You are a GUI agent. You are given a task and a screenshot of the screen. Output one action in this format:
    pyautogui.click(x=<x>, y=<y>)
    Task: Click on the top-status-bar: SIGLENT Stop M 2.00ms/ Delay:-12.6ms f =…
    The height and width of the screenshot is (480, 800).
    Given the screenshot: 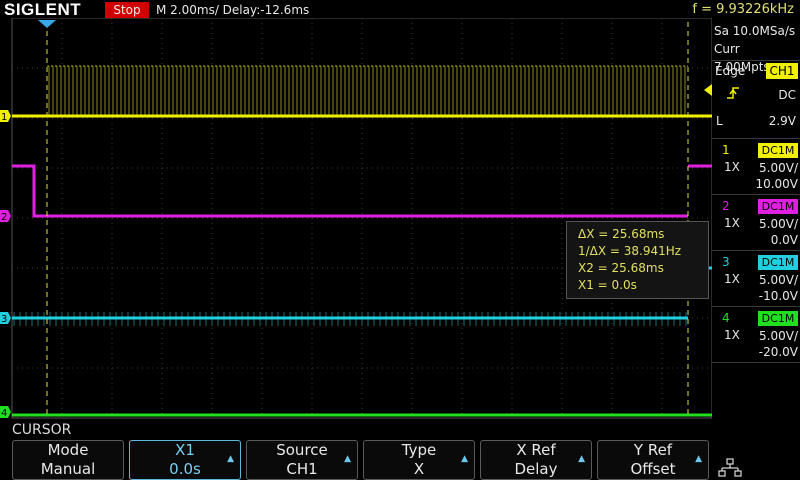 What is the action you would take?
    pyautogui.click(x=400, y=10)
    